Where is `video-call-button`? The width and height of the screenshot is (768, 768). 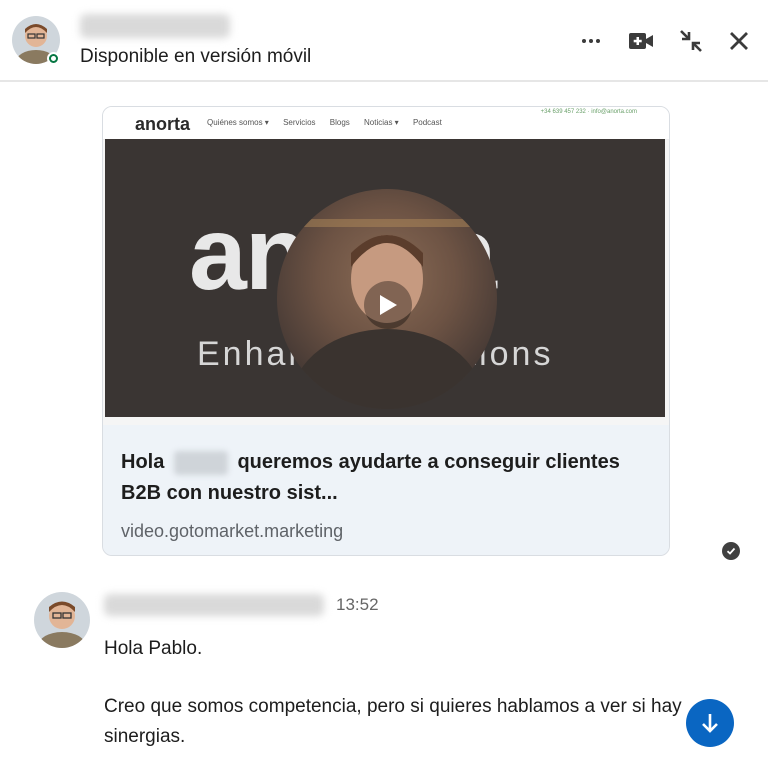
video-call-button is located at coordinates (641, 41).